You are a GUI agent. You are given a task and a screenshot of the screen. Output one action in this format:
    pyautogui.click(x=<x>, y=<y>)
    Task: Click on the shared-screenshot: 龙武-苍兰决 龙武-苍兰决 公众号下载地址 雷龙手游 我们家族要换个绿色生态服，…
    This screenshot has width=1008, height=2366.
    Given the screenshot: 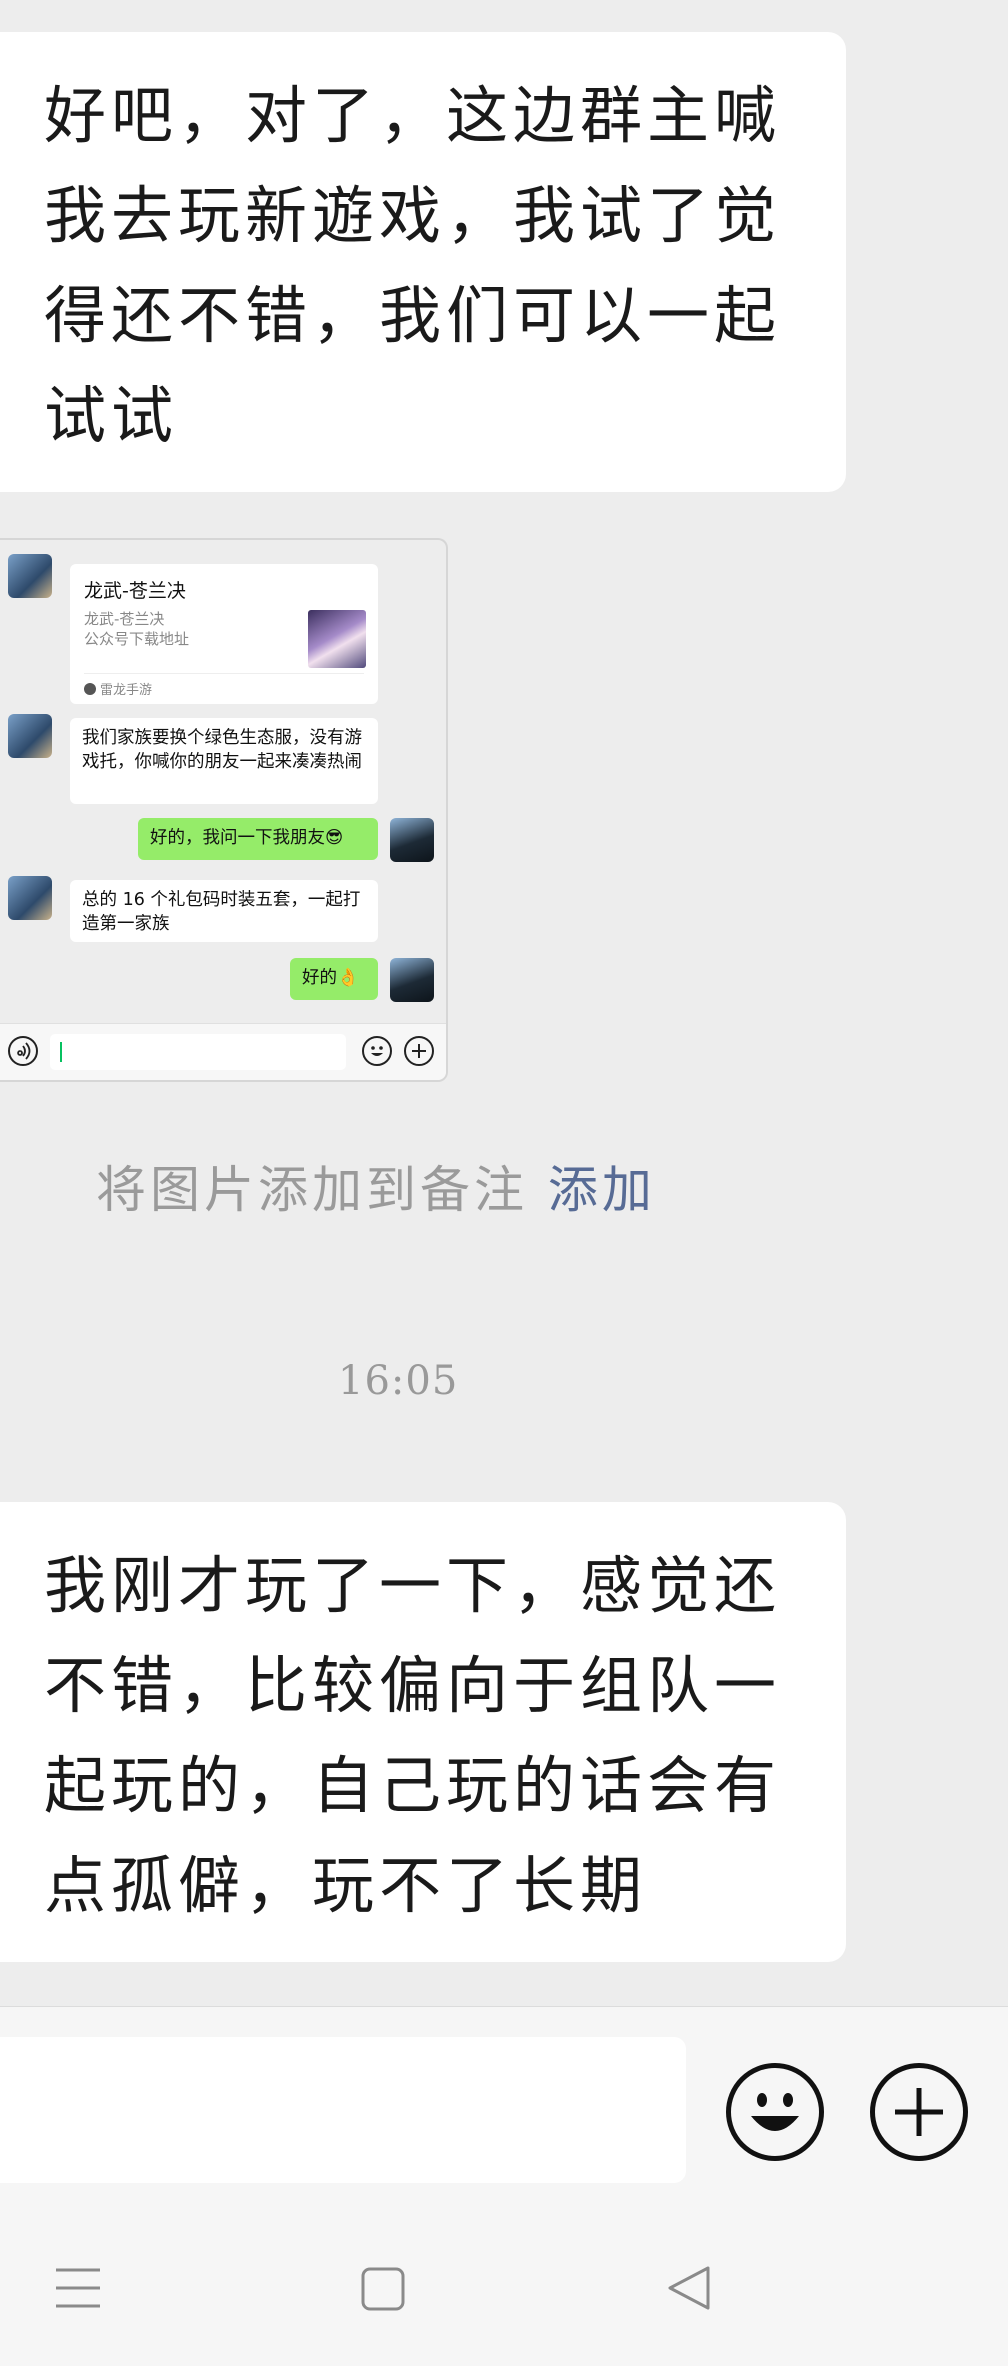 What is the action you would take?
    pyautogui.click(x=224, y=810)
    